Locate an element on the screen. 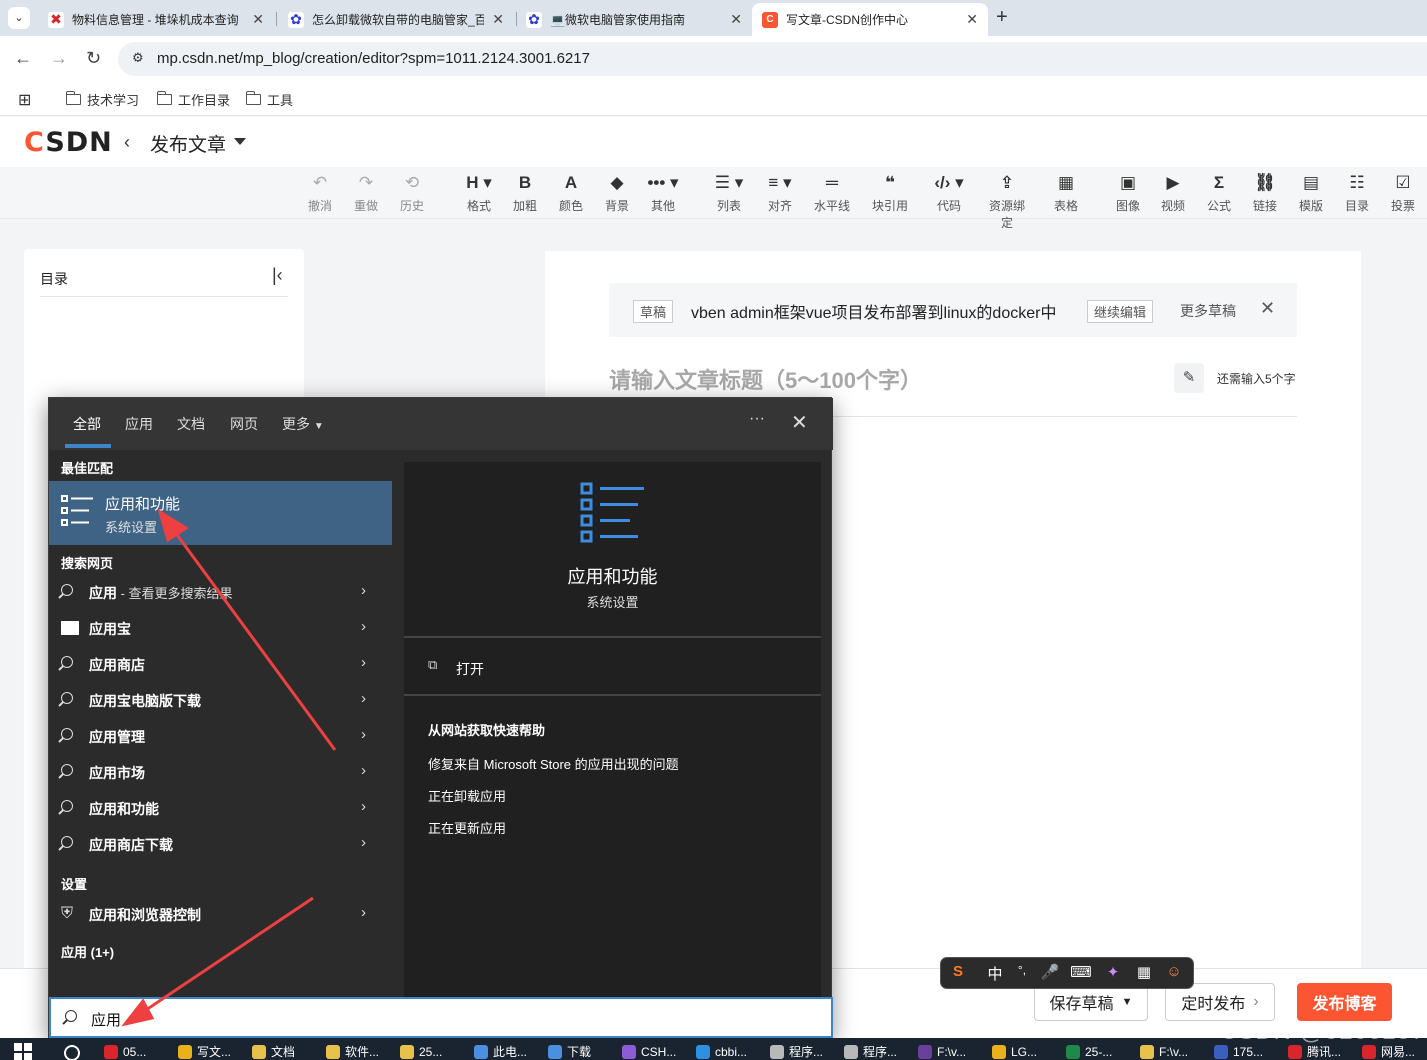 This screenshot has width=1427, height=1060. sogou-logo-icon: S is located at coordinates (958, 971).